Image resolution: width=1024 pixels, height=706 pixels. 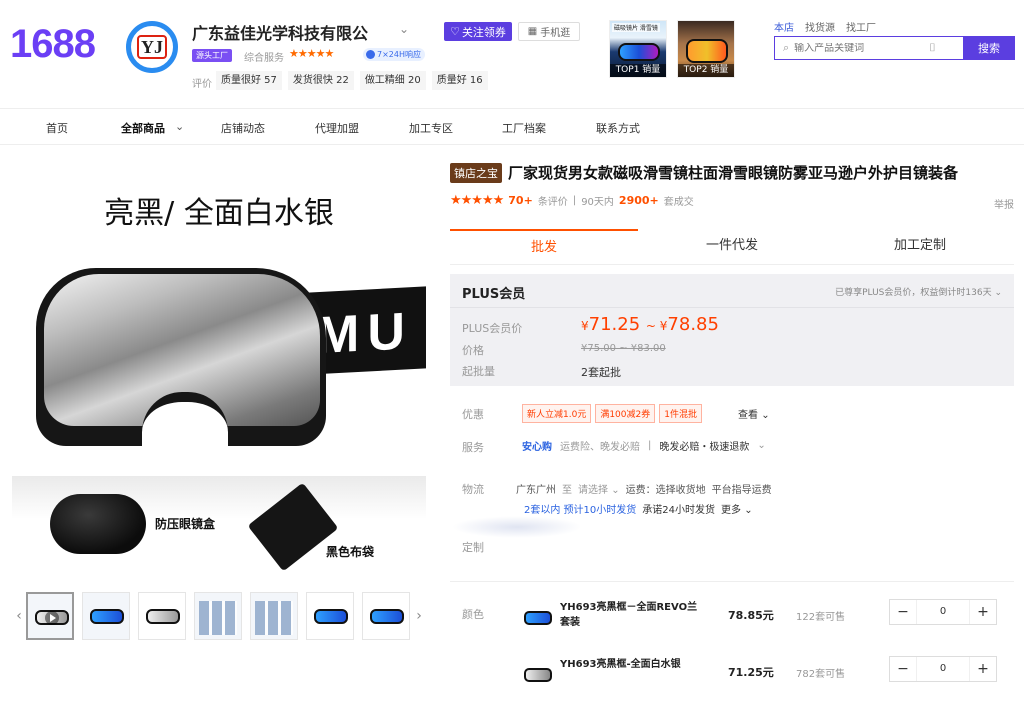 What do you see at coordinates (580, 510) in the screenshot?
I see `delivery-estimate: 2套以内 预计10小时发货` at bounding box center [580, 510].